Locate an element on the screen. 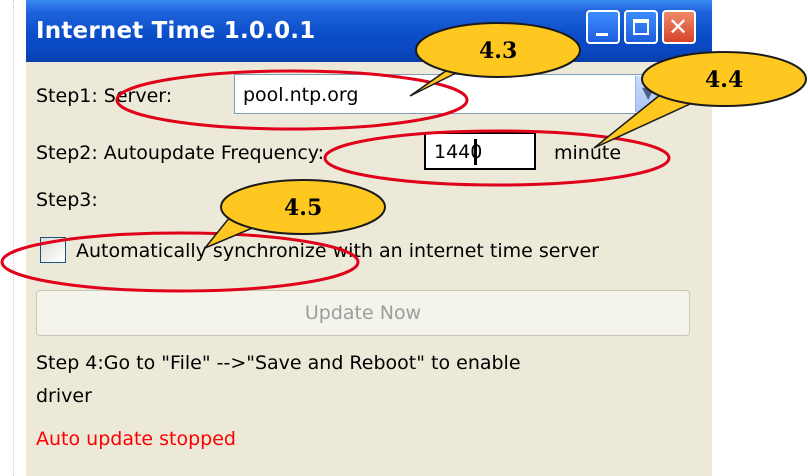  minimize-icon is located at coordinates (602, 34).